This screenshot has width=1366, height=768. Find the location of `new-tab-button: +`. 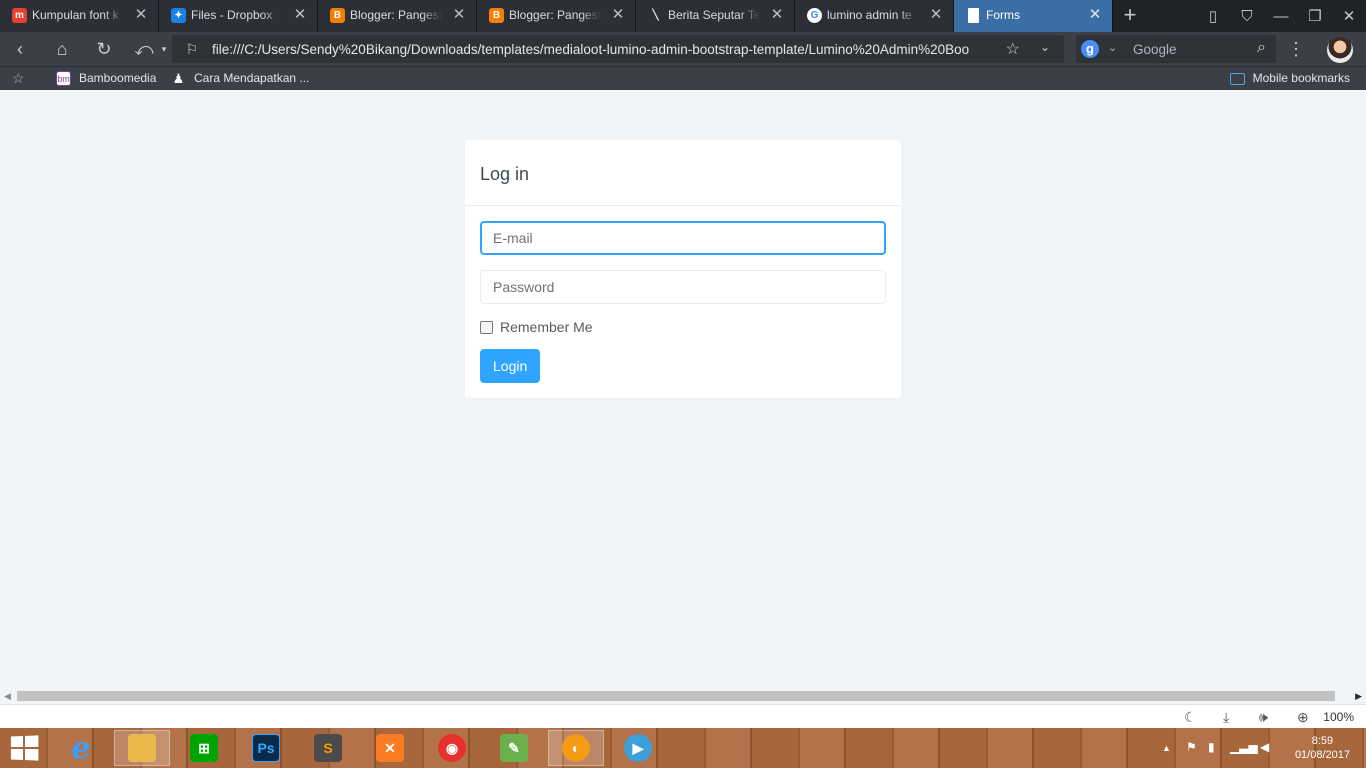

new-tab-button: + is located at coordinates (1130, 16).